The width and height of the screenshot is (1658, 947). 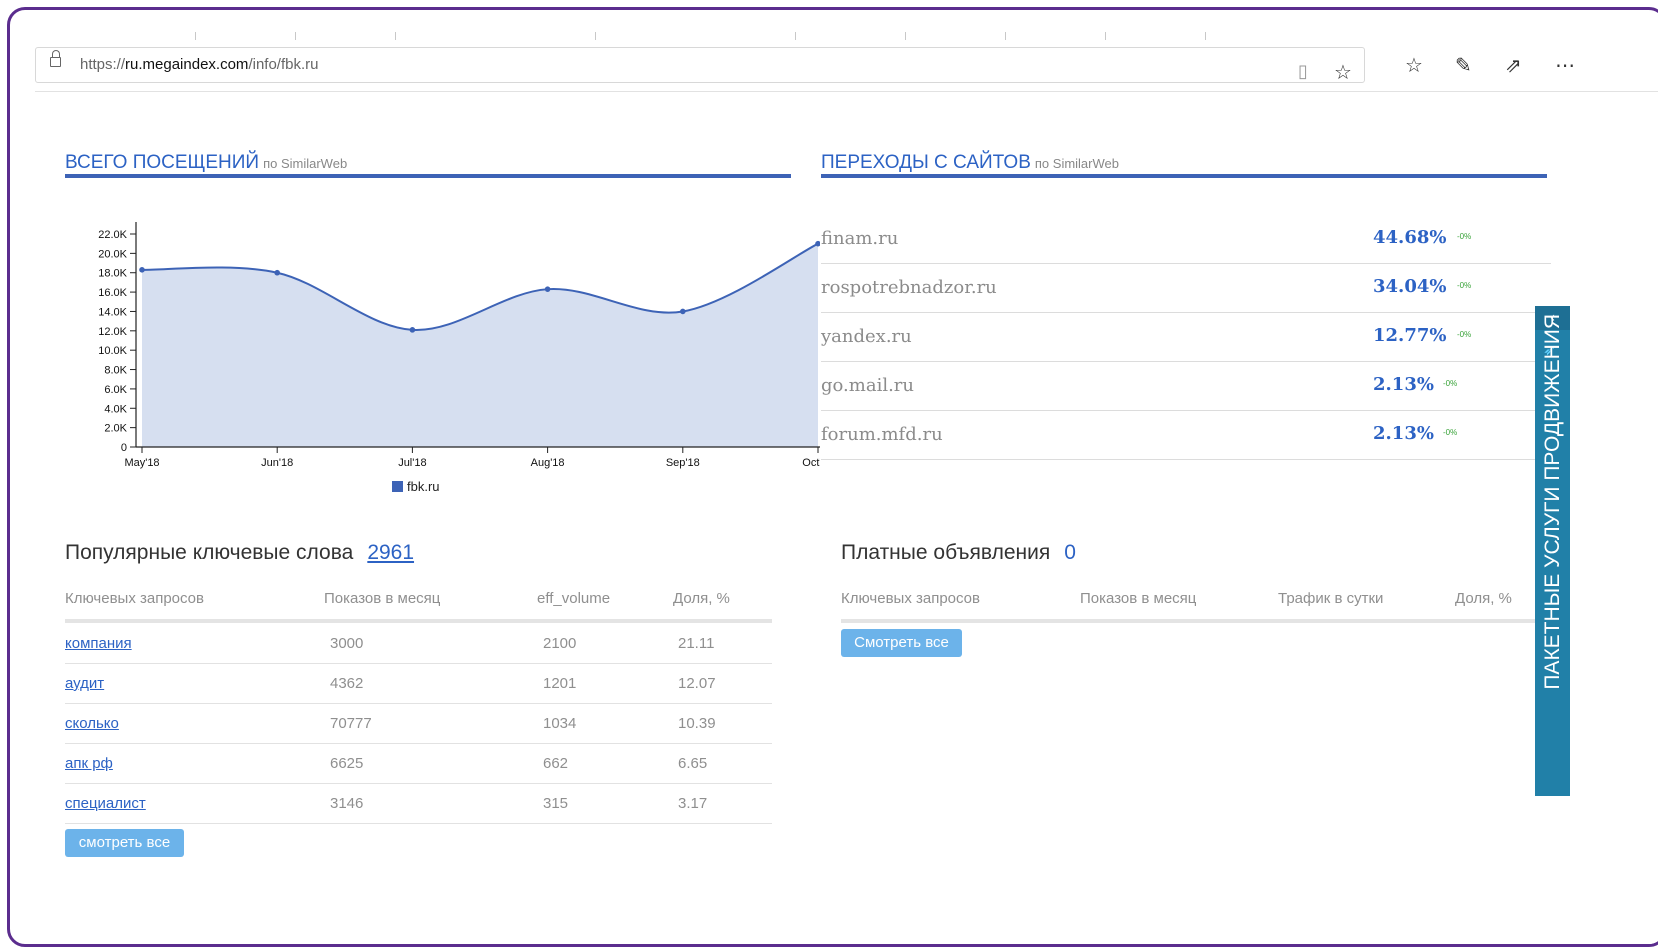 What do you see at coordinates (92, 723) in the screenshot?
I see `keyword-link: сколько` at bounding box center [92, 723].